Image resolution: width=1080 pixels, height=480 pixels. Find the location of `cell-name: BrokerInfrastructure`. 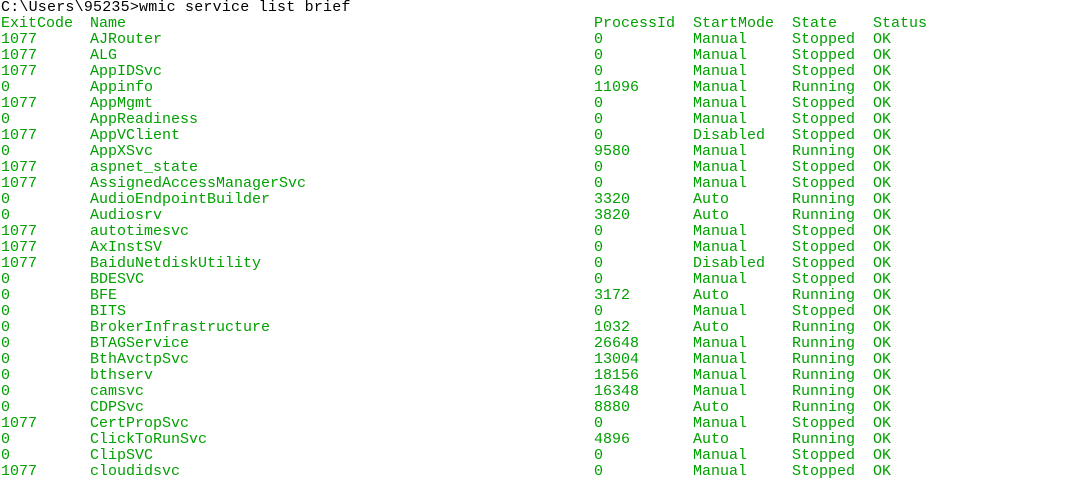

cell-name: BrokerInfrastructure is located at coordinates (180, 327).